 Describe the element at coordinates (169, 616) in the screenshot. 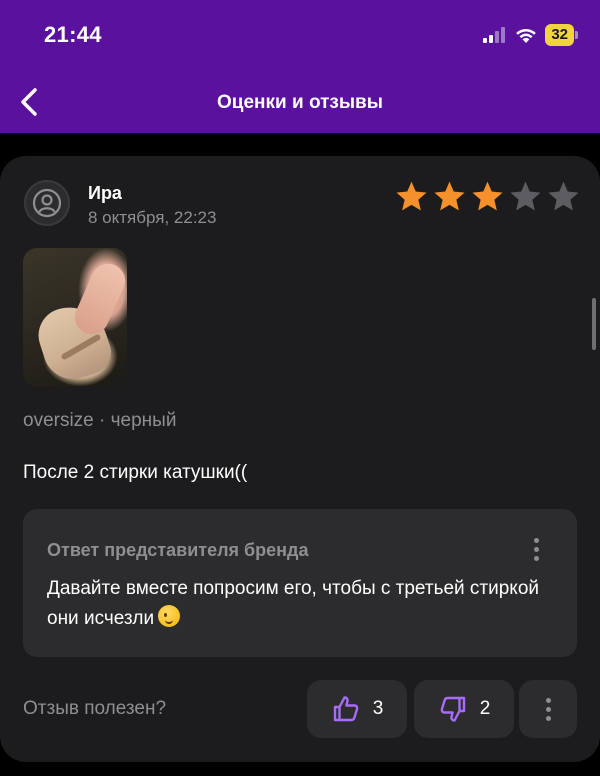

I see `wink-emoji-icon` at that location.